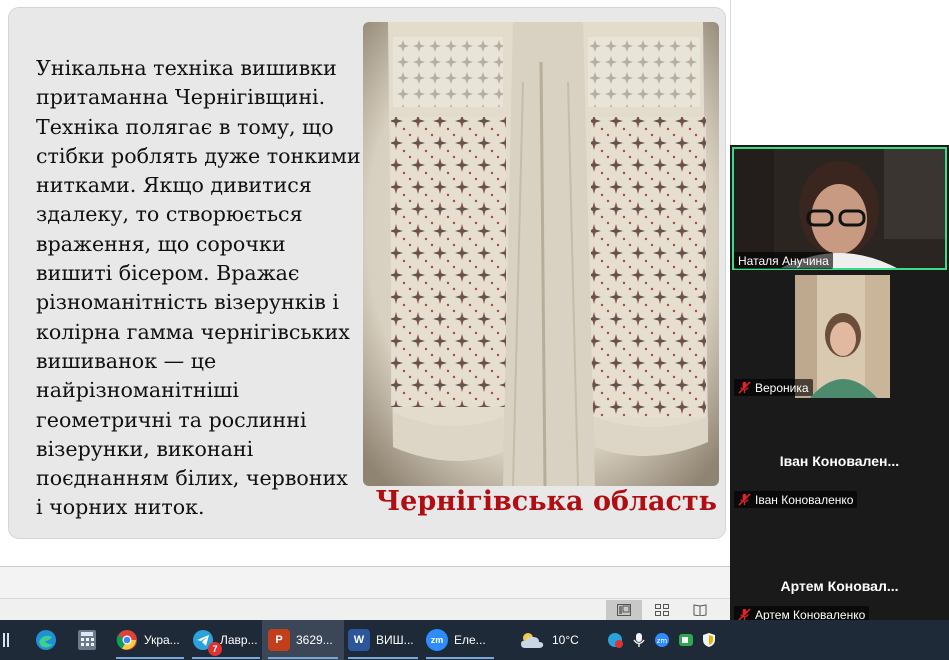 The image size is (949, 660). I want to click on participant-name: Вероника, so click(773, 387).